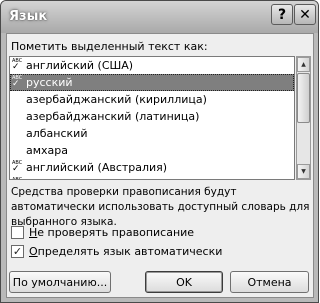  What do you see at coordinates (97, 167) in the screenshot?
I see `language-label: английский (Австралия)` at bounding box center [97, 167].